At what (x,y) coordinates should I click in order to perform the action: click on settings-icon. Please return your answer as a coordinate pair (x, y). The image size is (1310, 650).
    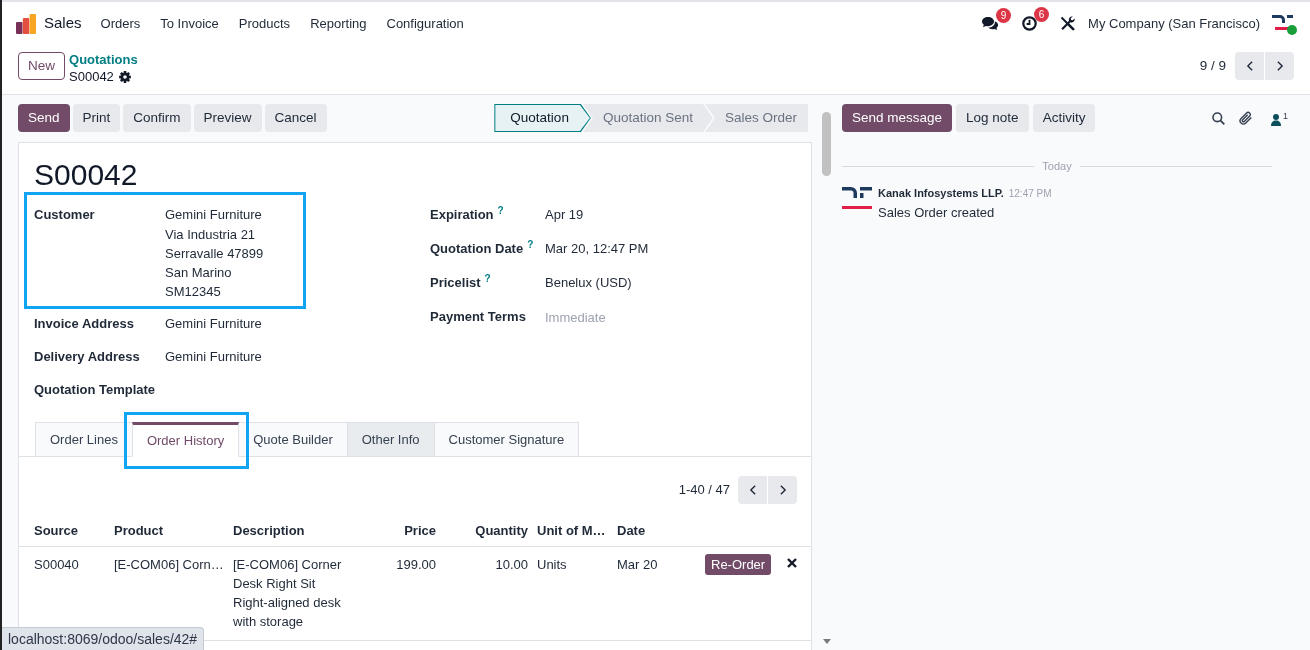
    Looking at the image, I should click on (124, 76).